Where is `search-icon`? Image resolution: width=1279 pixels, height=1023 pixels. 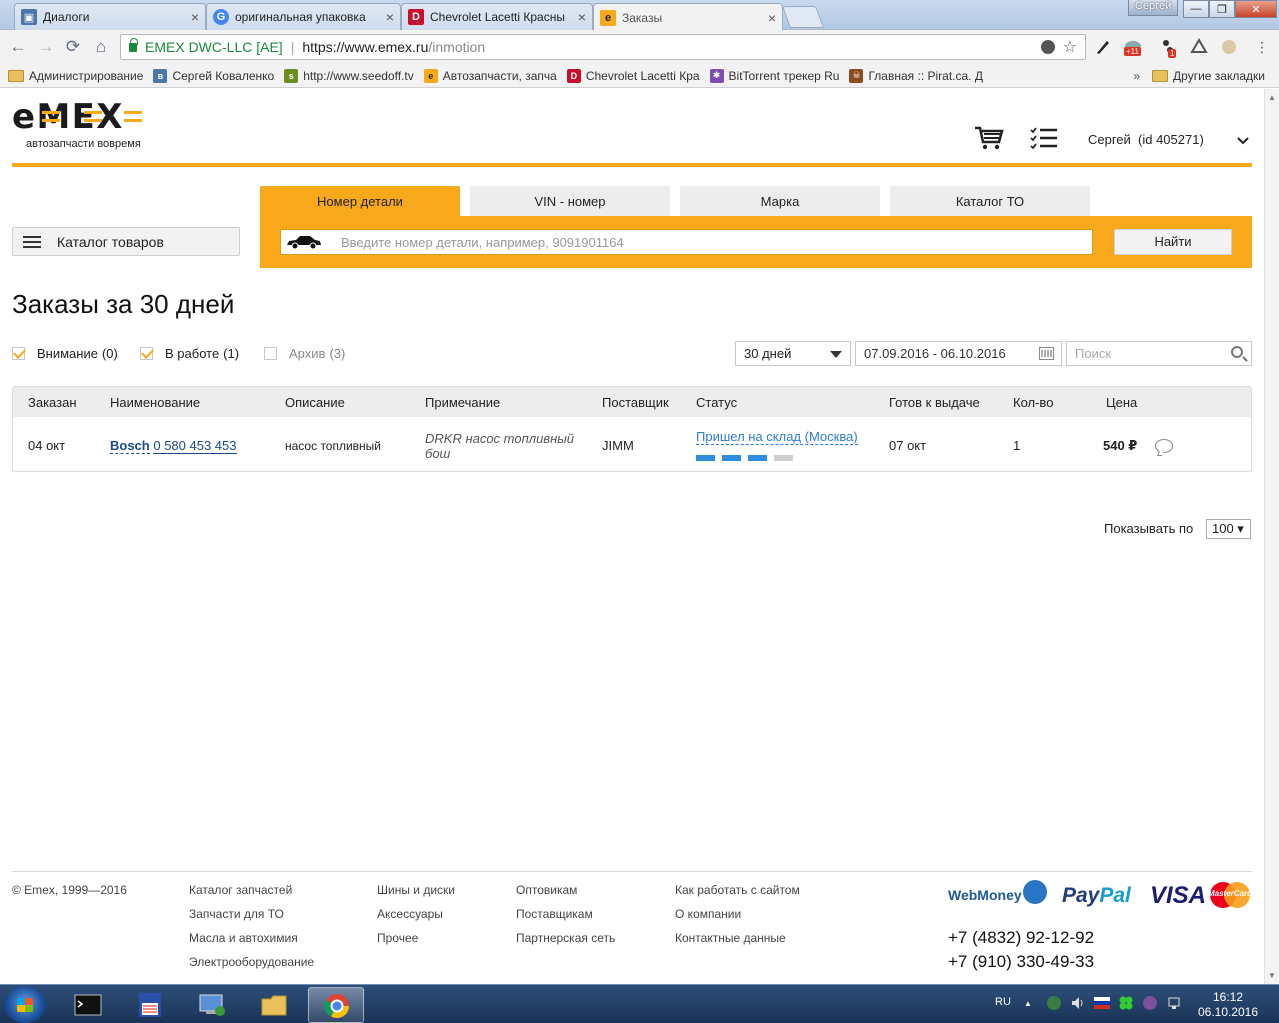
search-icon is located at coordinates (1237, 352).